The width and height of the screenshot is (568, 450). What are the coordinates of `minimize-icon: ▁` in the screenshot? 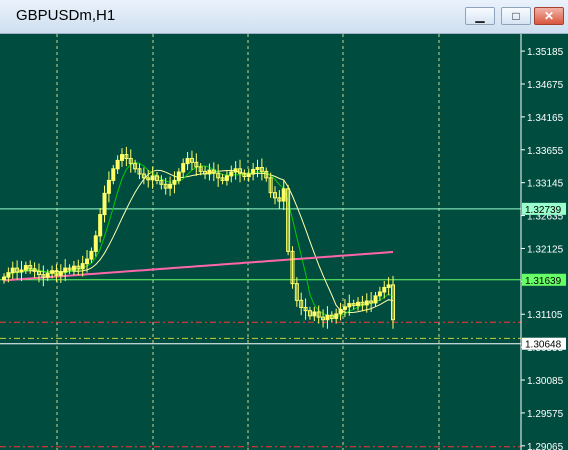 It's located at (480, 16).